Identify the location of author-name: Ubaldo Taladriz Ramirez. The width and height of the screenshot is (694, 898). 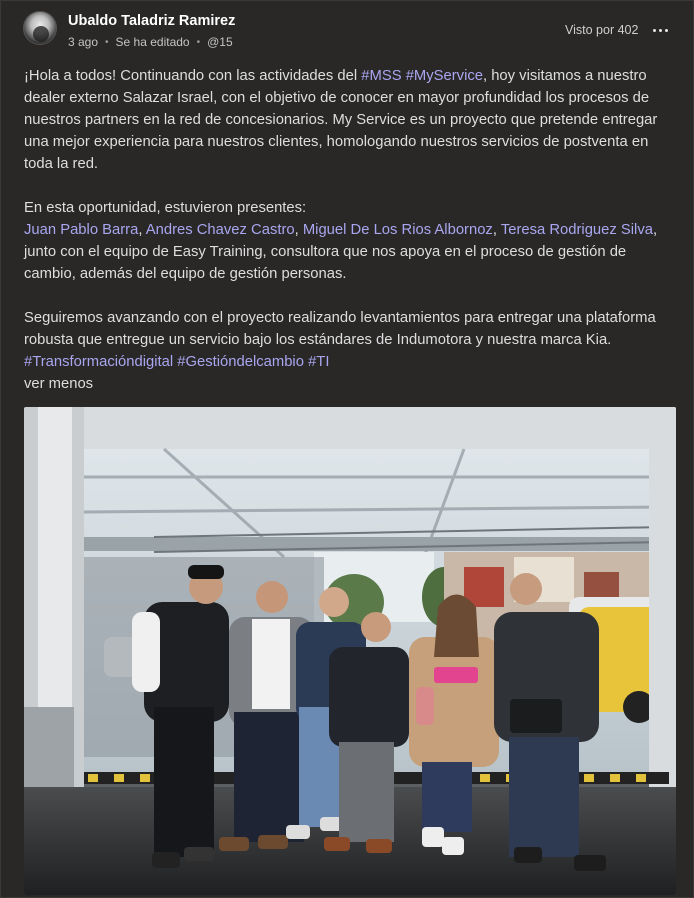
(151, 21).